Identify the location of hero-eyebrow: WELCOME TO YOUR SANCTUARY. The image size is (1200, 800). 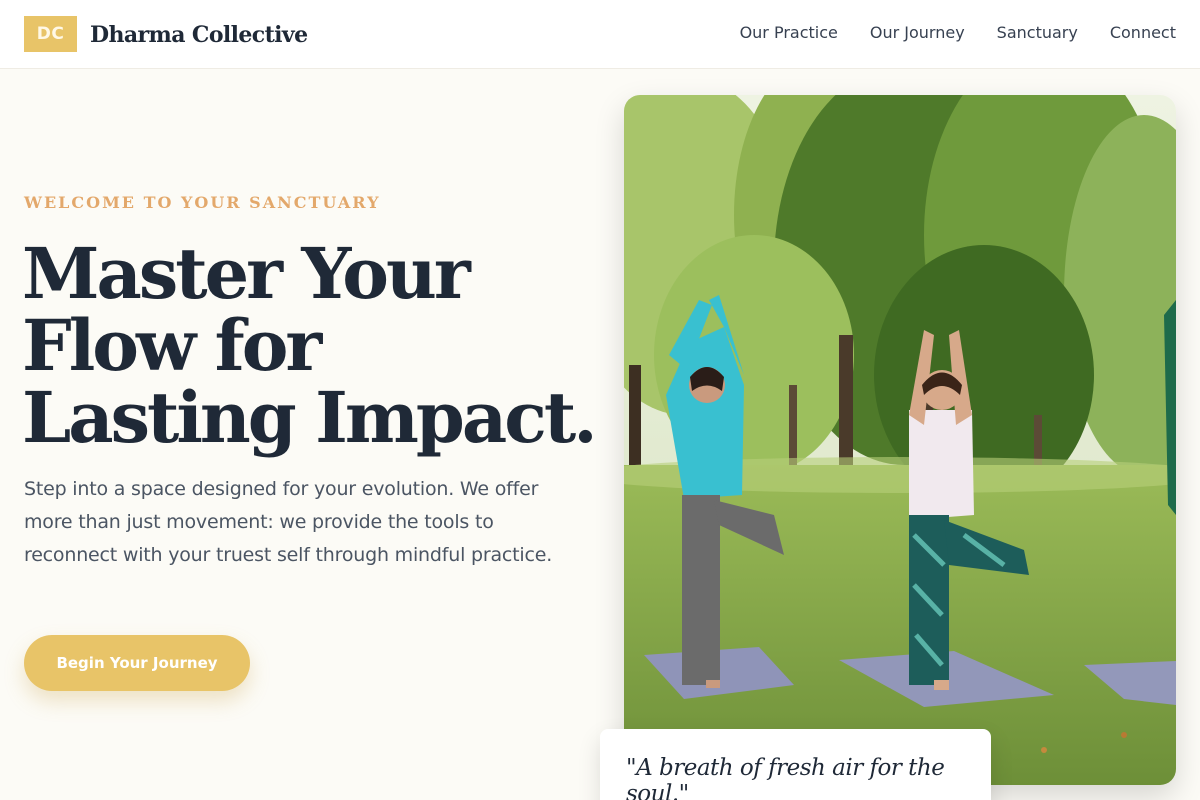
(202, 202).